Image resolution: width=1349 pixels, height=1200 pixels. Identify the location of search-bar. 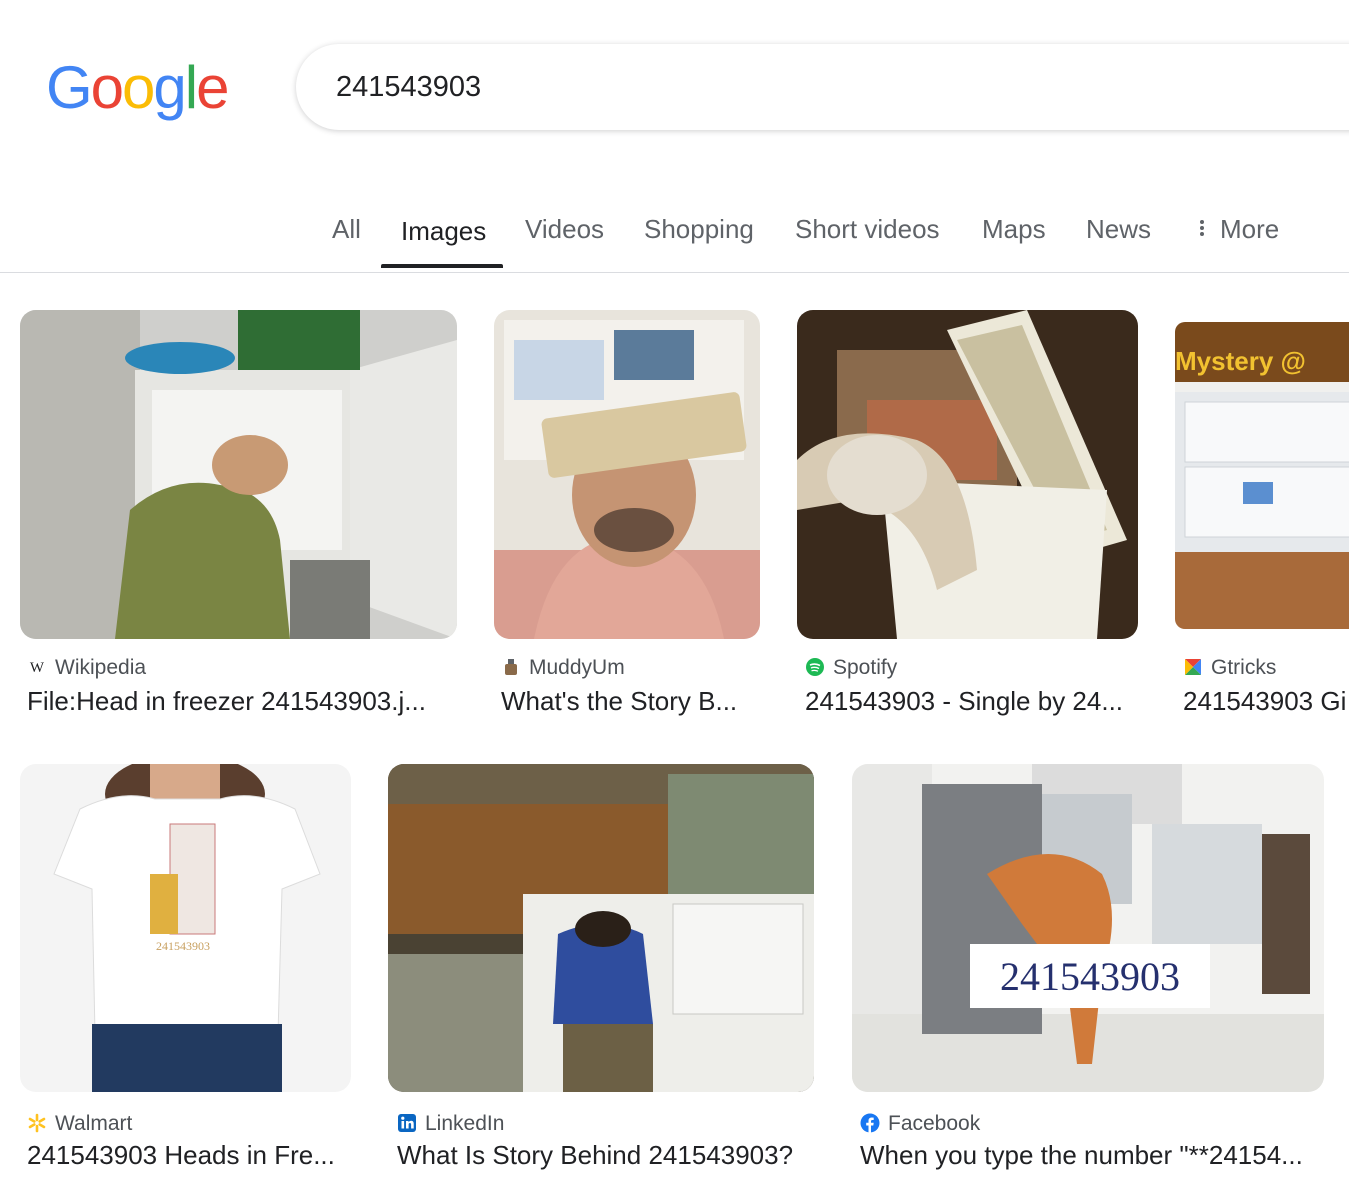
(822, 87).